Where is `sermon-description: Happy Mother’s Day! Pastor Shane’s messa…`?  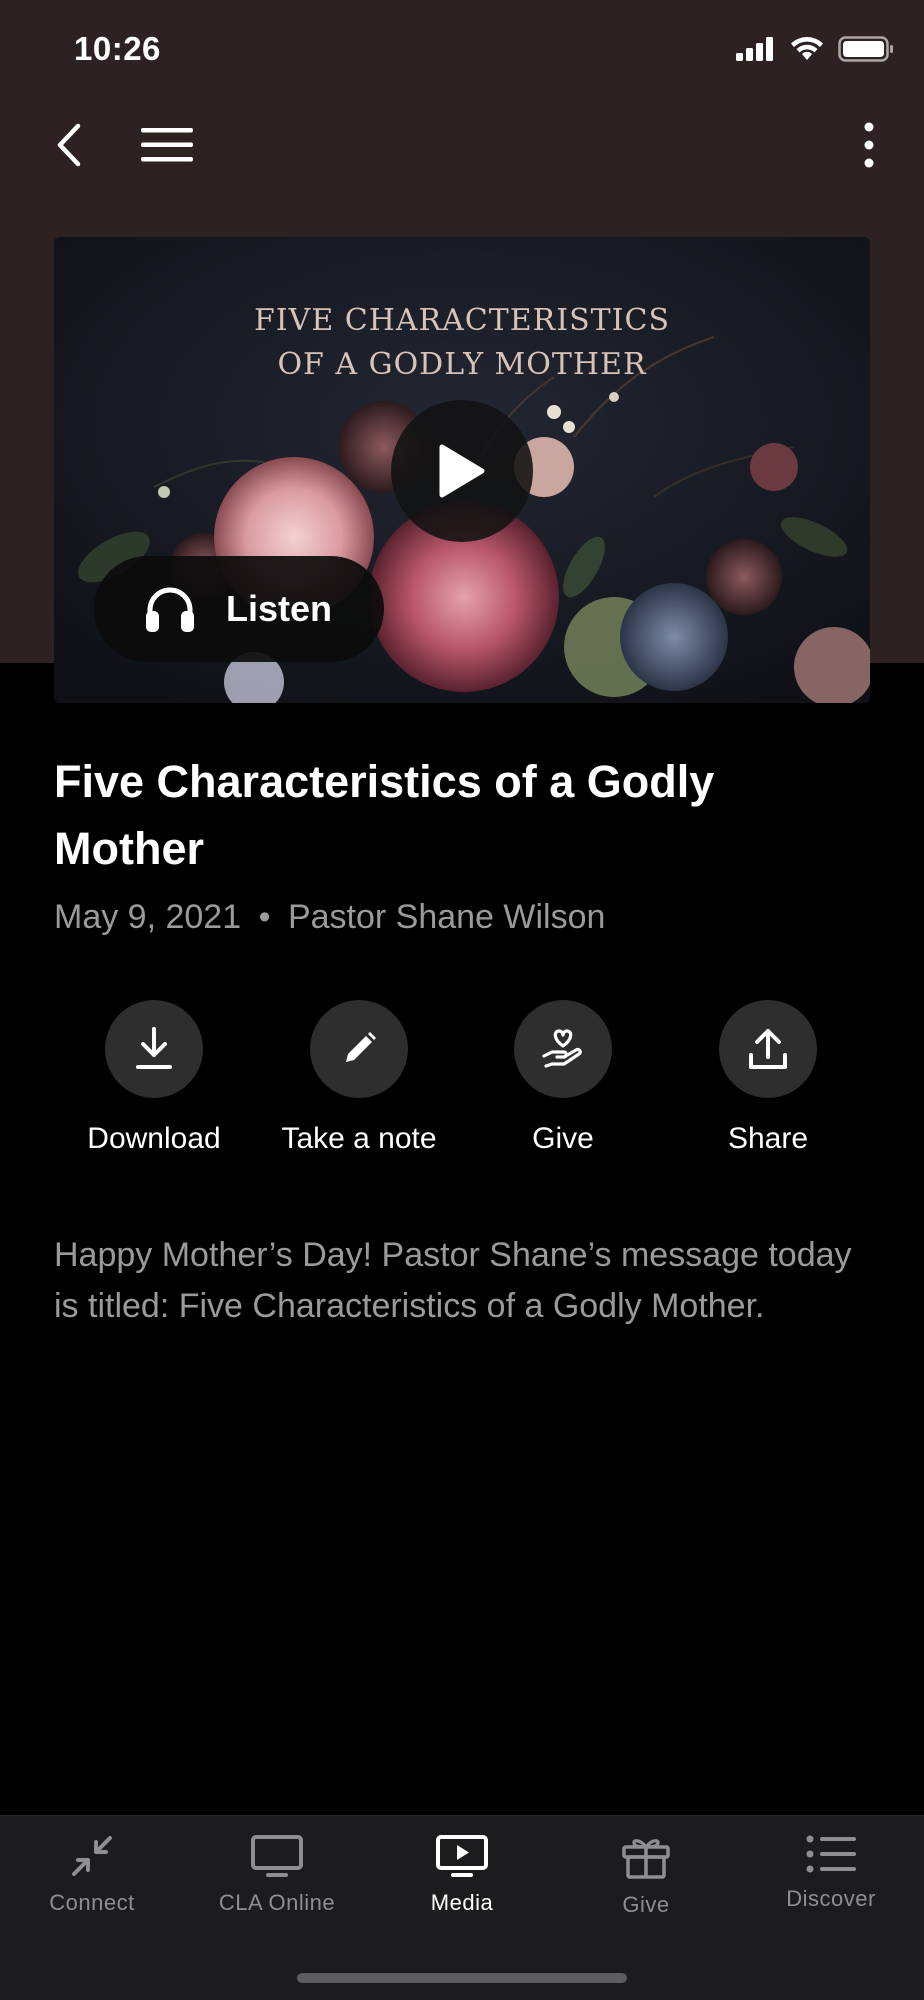 sermon-description: Happy Mother’s Day! Pastor Shane’s messa… is located at coordinates (453, 1280).